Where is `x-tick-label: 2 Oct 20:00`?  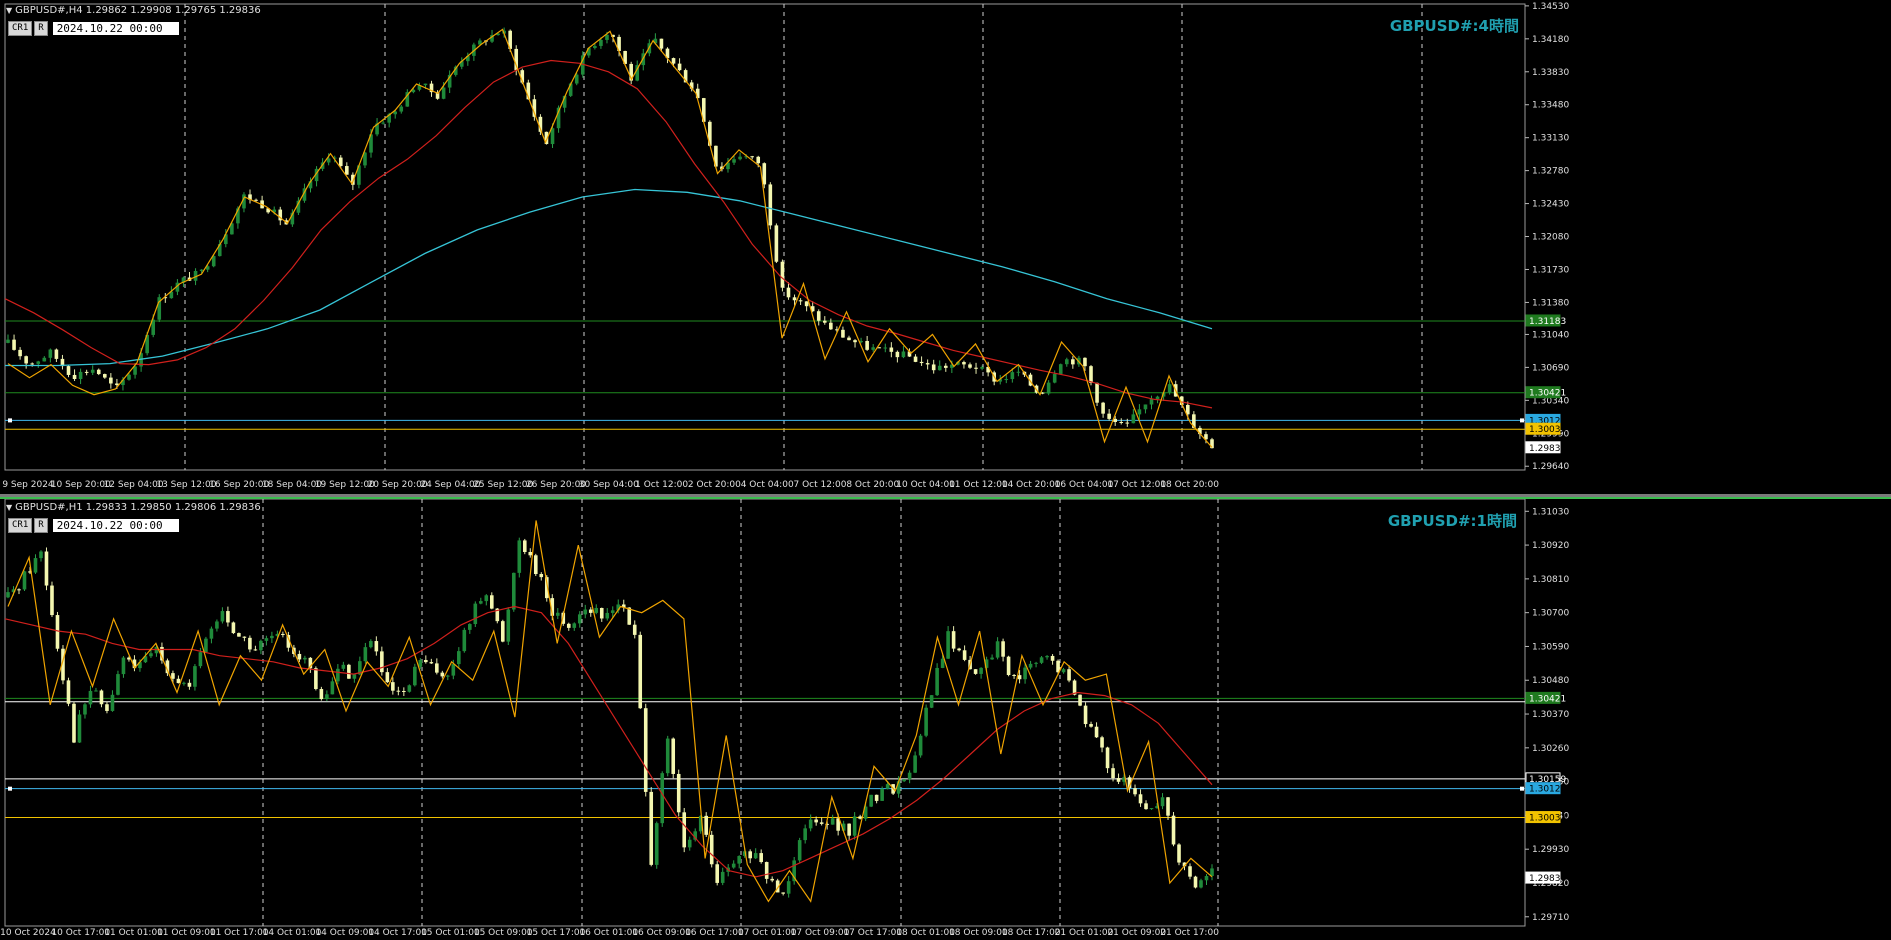
x-tick-label: 2 Oct 20:00 is located at coordinates (714, 485).